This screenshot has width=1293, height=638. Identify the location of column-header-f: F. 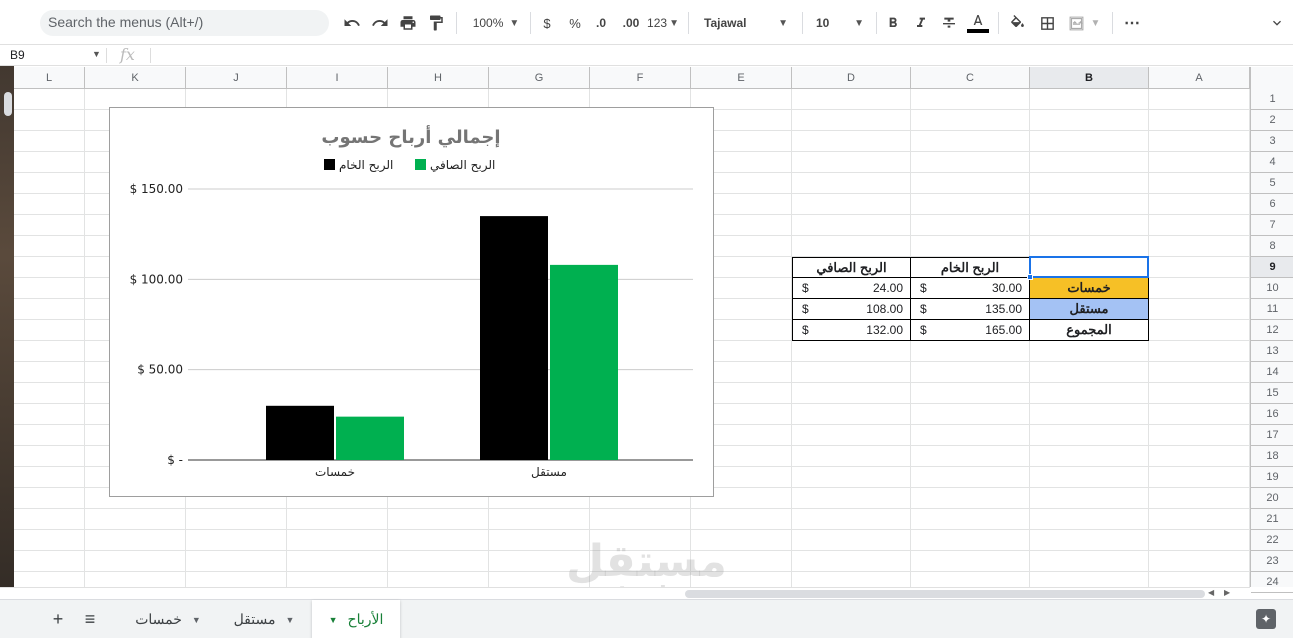
(640, 78).